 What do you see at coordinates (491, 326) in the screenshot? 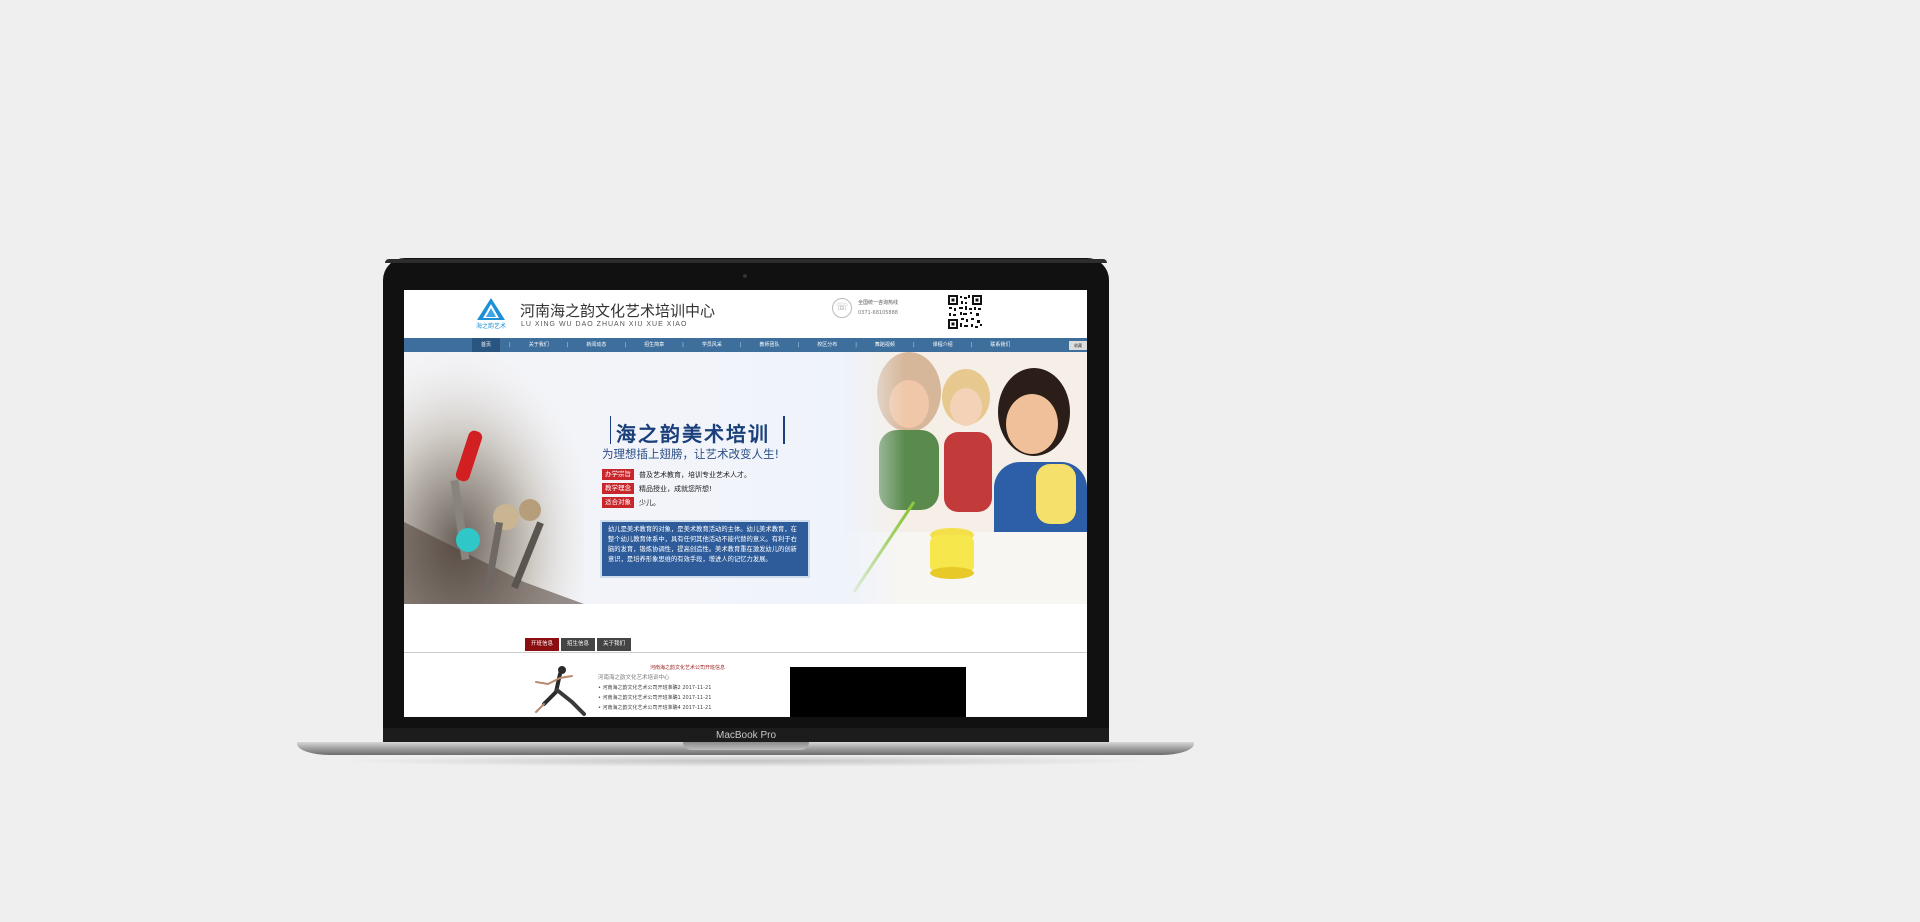
I see `logo-text: 海之韵艺术` at bounding box center [491, 326].